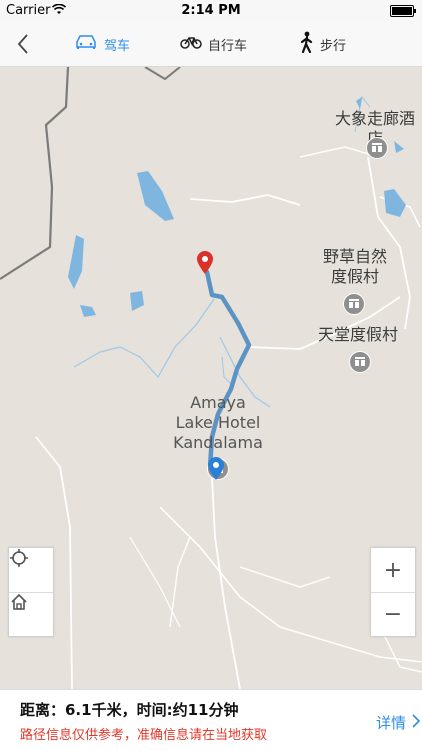 This screenshot has height=751, width=422. What do you see at coordinates (129, 710) in the screenshot?
I see `route-distance-time: 距离：6.1千米，时间:约11分钟` at bounding box center [129, 710].